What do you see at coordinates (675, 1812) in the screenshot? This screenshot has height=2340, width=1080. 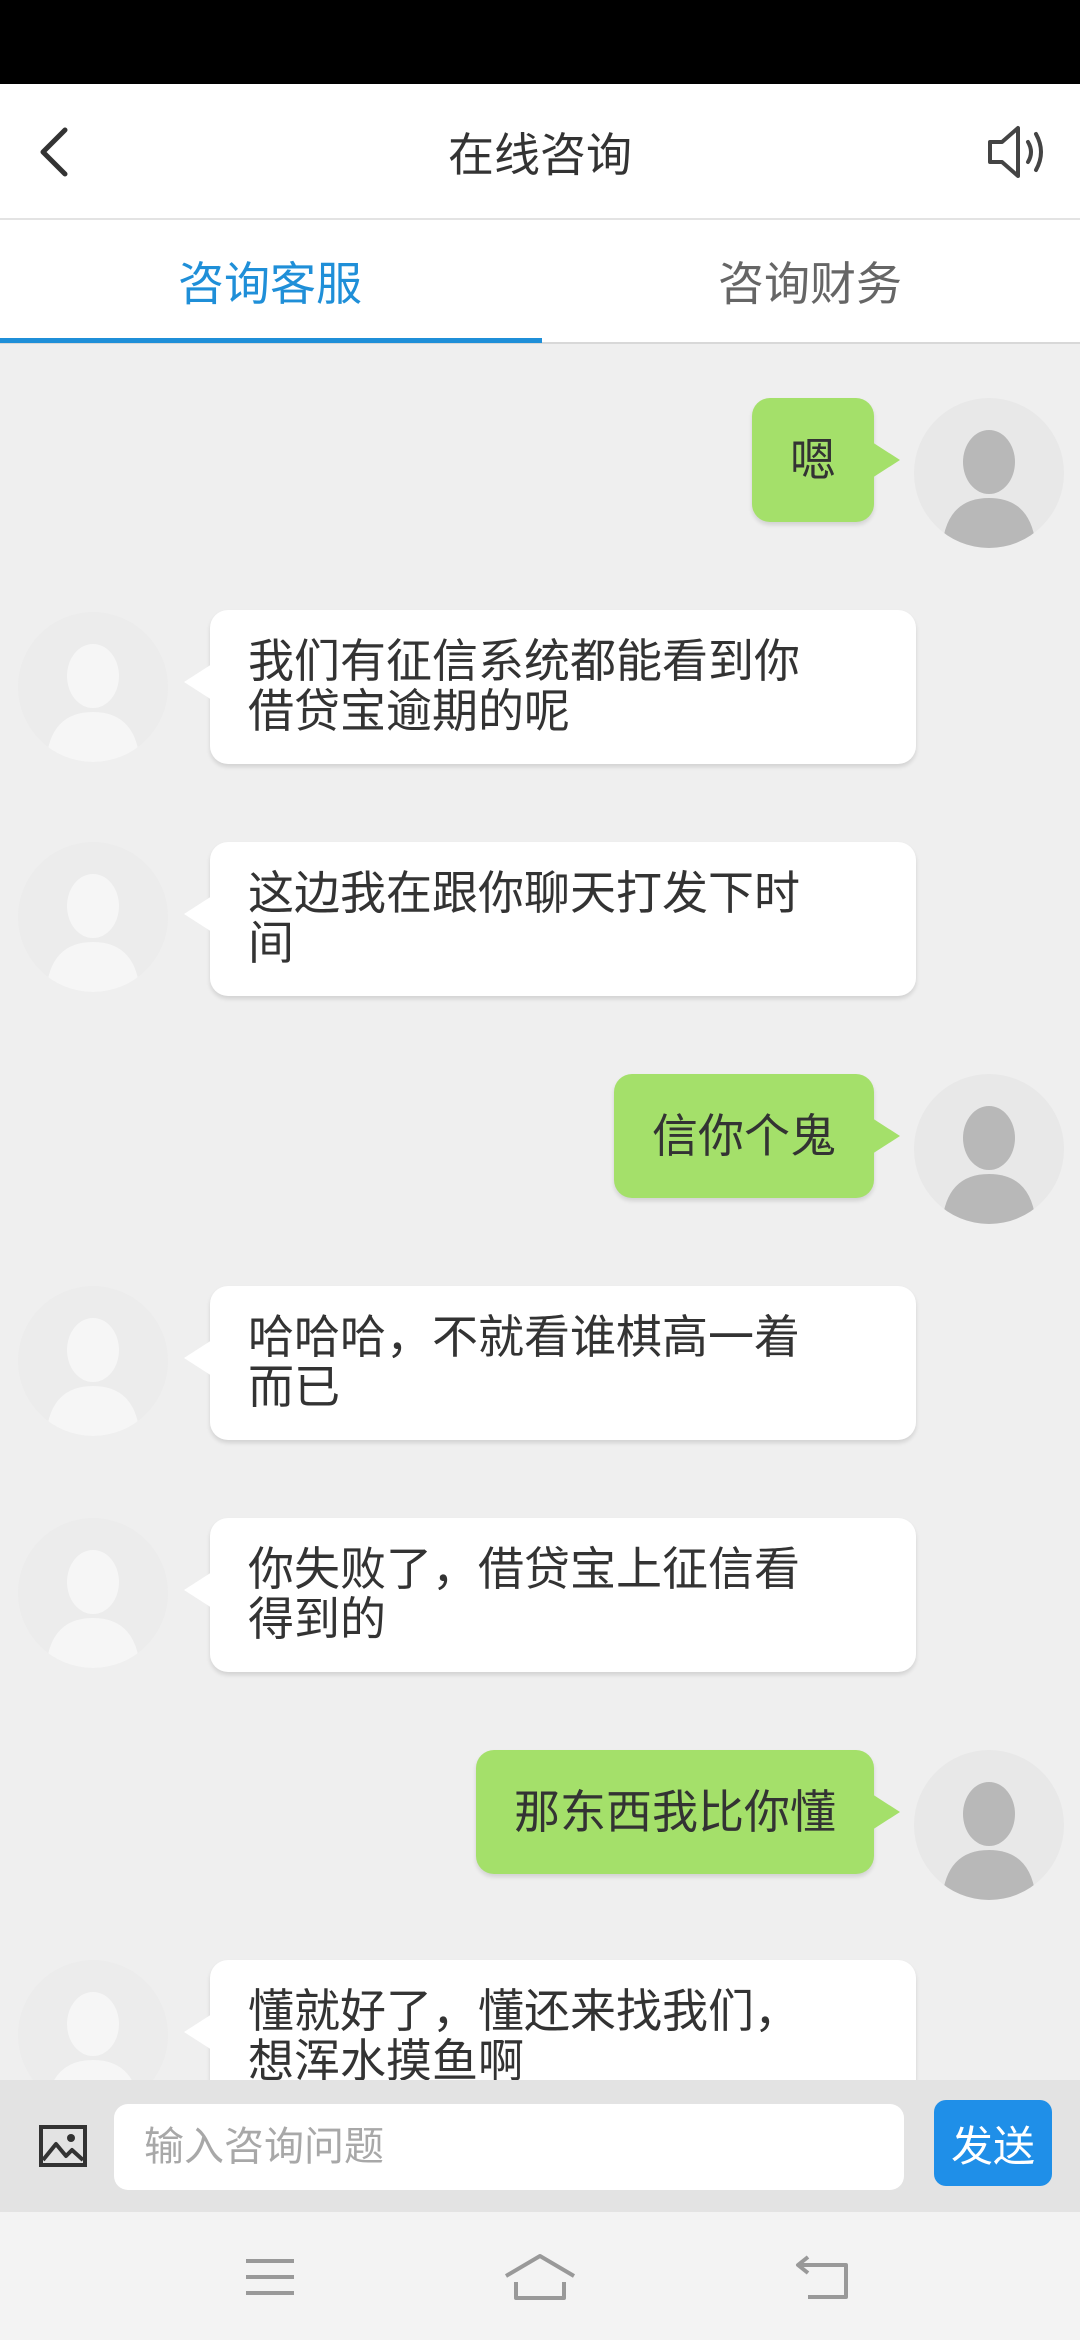 I see `message-text: 那东西我比你懂` at bounding box center [675, 1812].